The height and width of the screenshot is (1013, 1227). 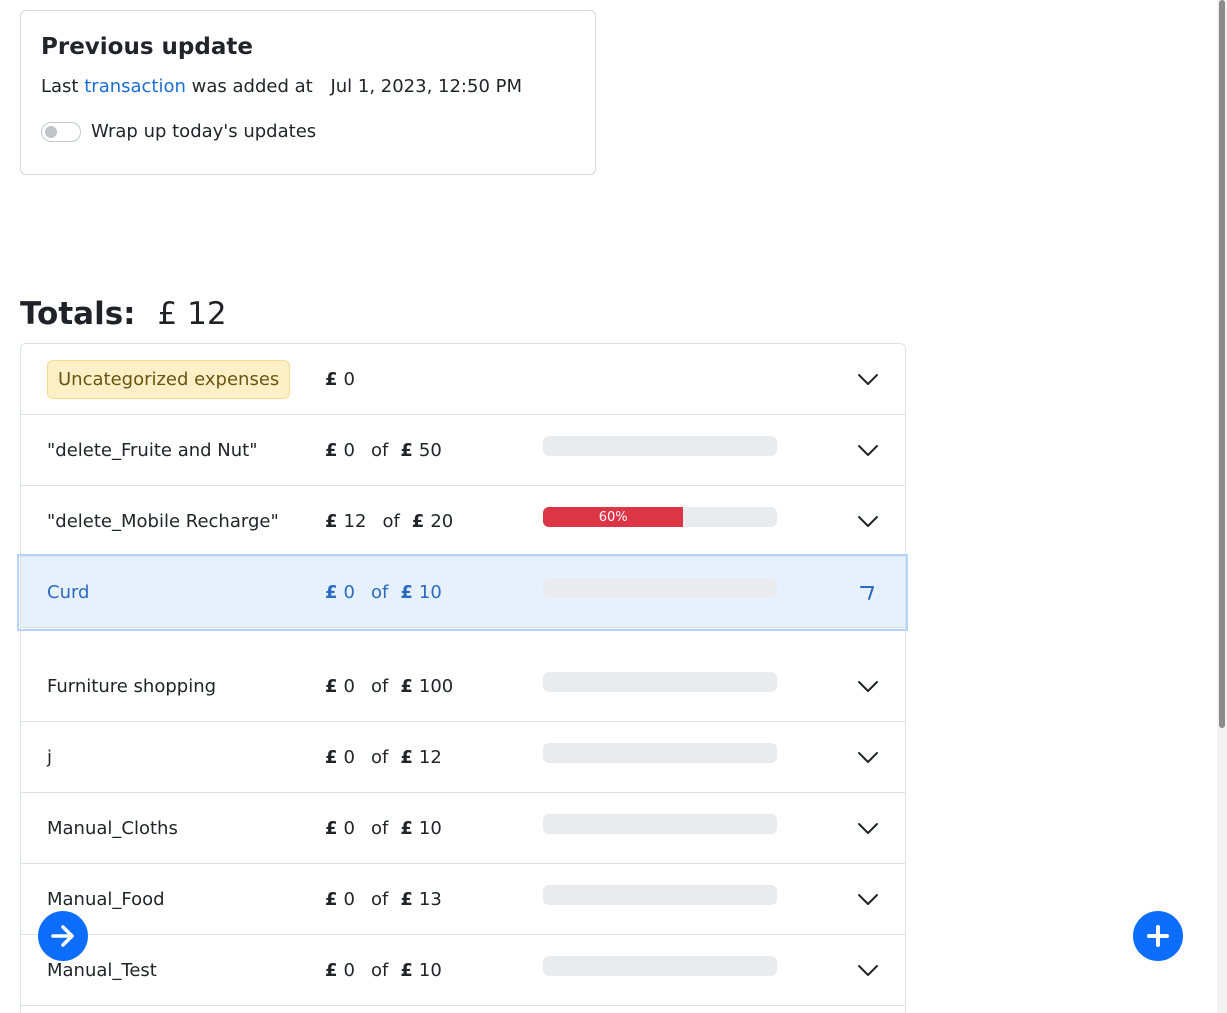 I want to click on budget-amounts: £0 of £100, so click(x=389, y=686).